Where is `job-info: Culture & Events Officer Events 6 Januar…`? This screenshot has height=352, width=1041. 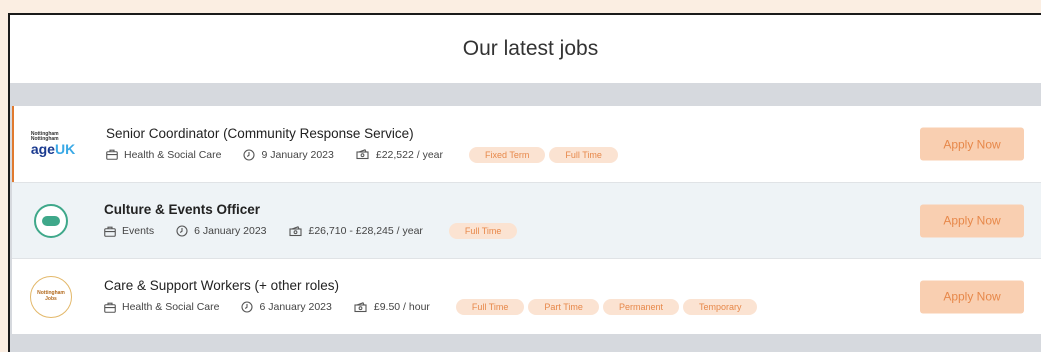
job-info: Culture & Events Officer Events 6 Januar… is located at coordinates (572, 220).